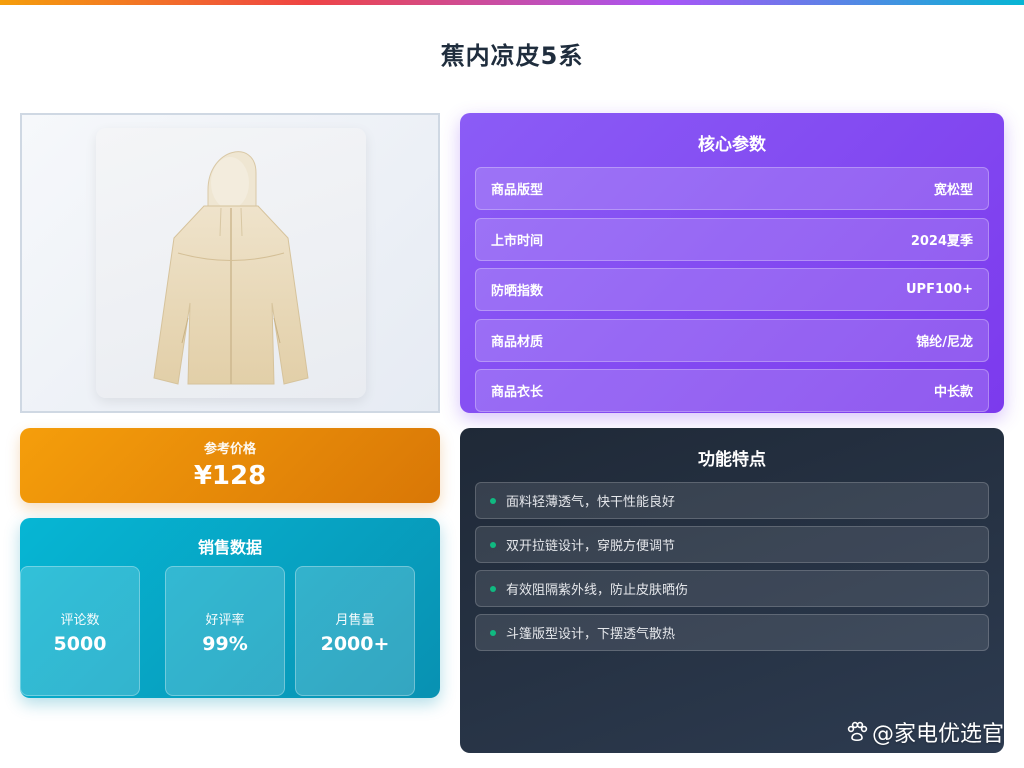 This screenshot has width=1024, height=768. I want to click on stat-label: 评论数, so click(80, 620).